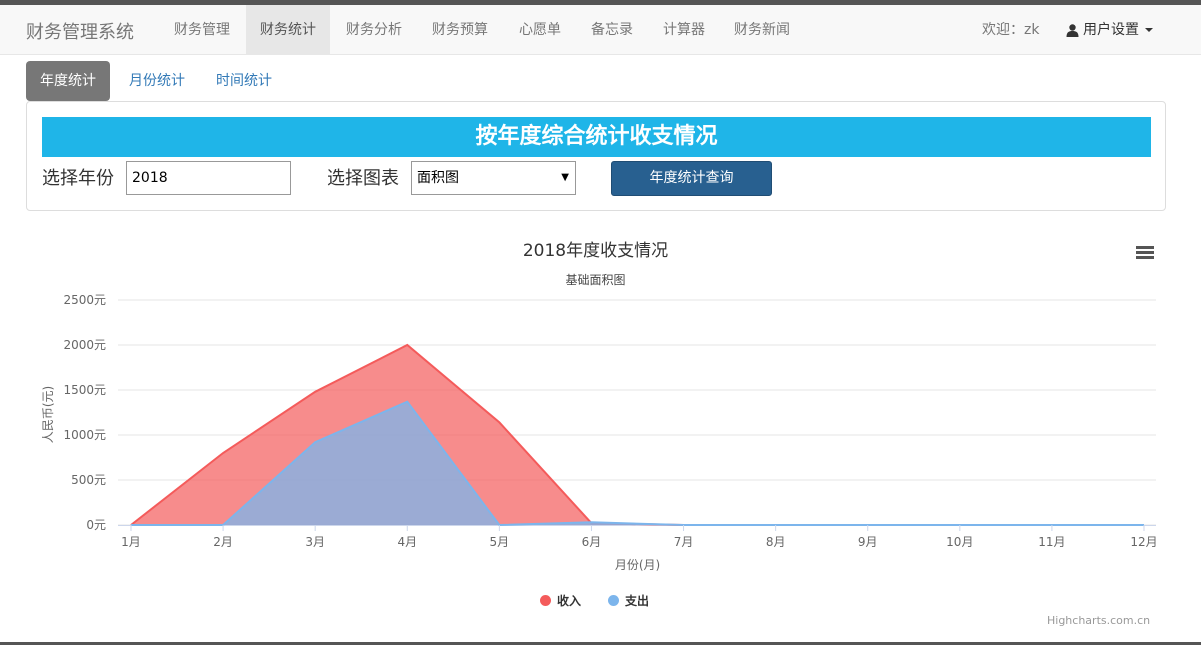 Image resolution: width=1201 pixels, height=645 pixels. Describe the element at coordinates (868, 542) in the screenshot. I see `x-tick-label: 9月` at that location.